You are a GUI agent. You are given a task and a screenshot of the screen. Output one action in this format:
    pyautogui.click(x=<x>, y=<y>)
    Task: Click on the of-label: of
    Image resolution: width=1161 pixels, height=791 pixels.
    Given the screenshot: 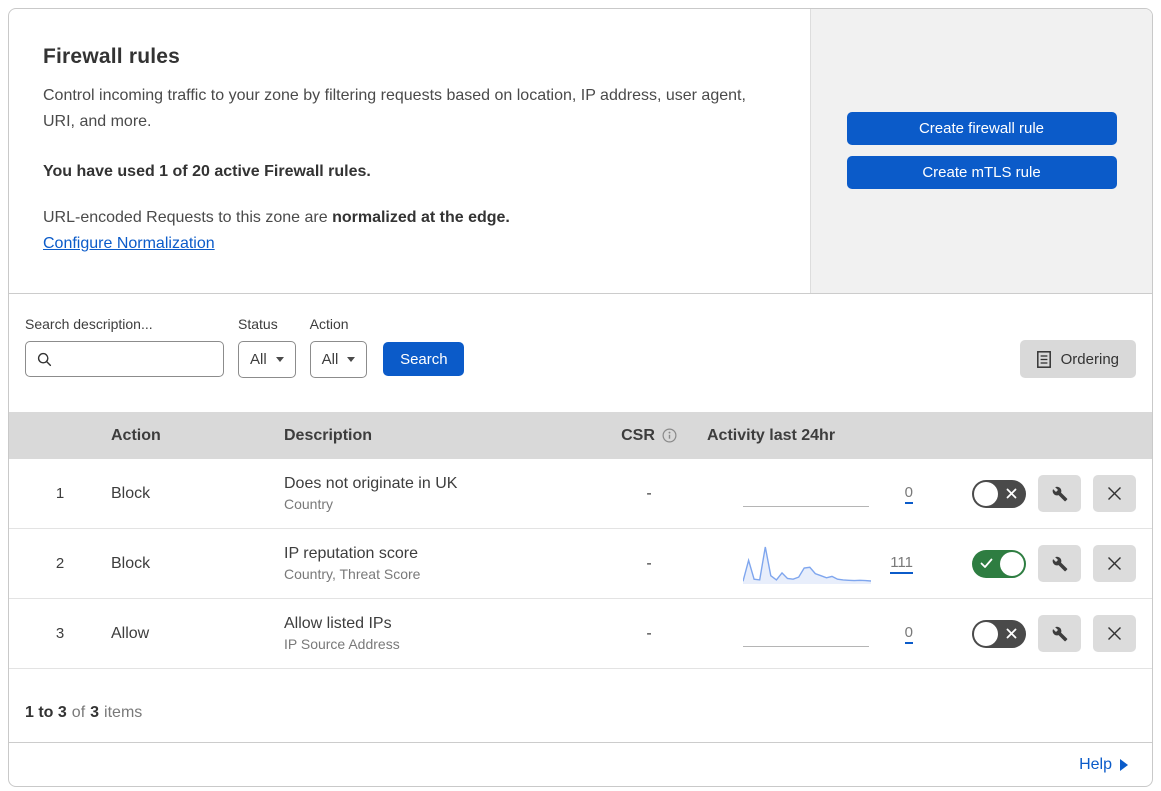 What is the action you would take?
    pyautogui.click(x=78, y=712)
    